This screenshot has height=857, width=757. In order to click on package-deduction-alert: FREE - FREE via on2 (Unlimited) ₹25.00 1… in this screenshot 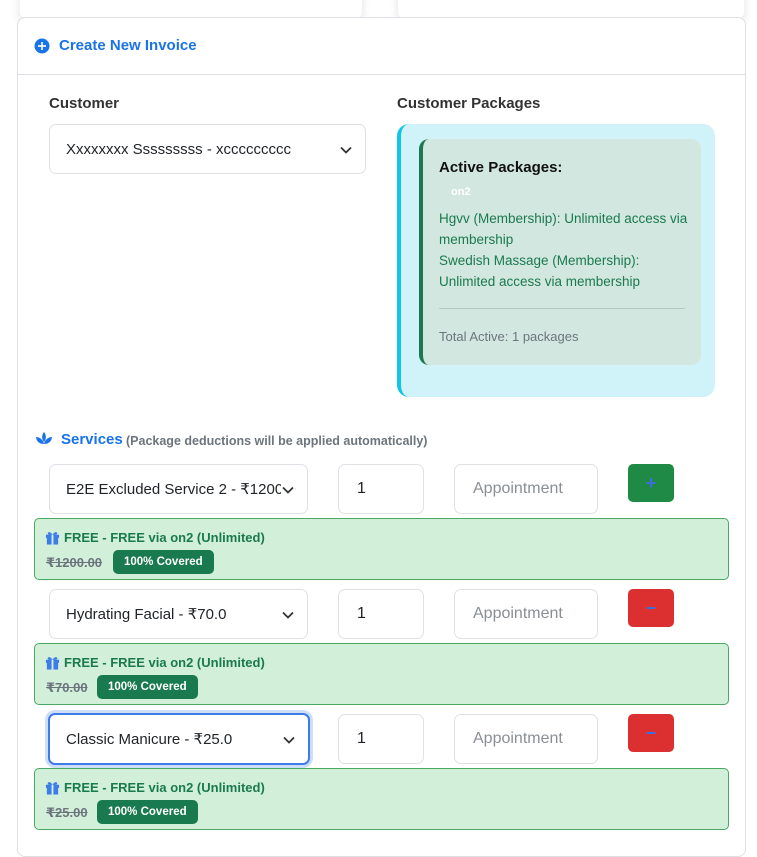, I will do `click(381, 799)`.